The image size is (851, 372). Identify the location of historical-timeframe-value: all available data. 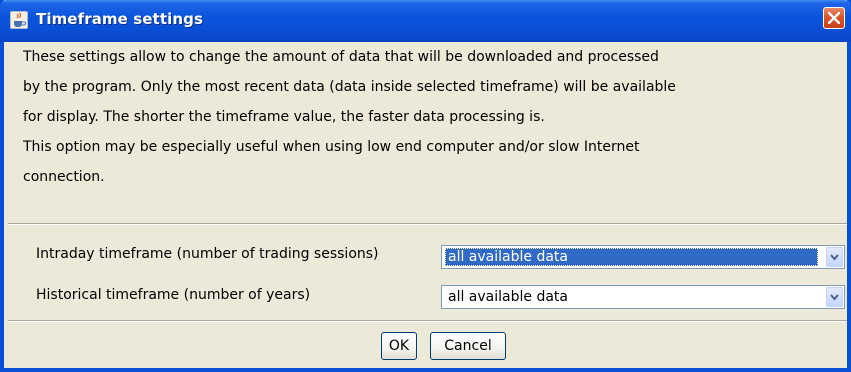
(508, 297).